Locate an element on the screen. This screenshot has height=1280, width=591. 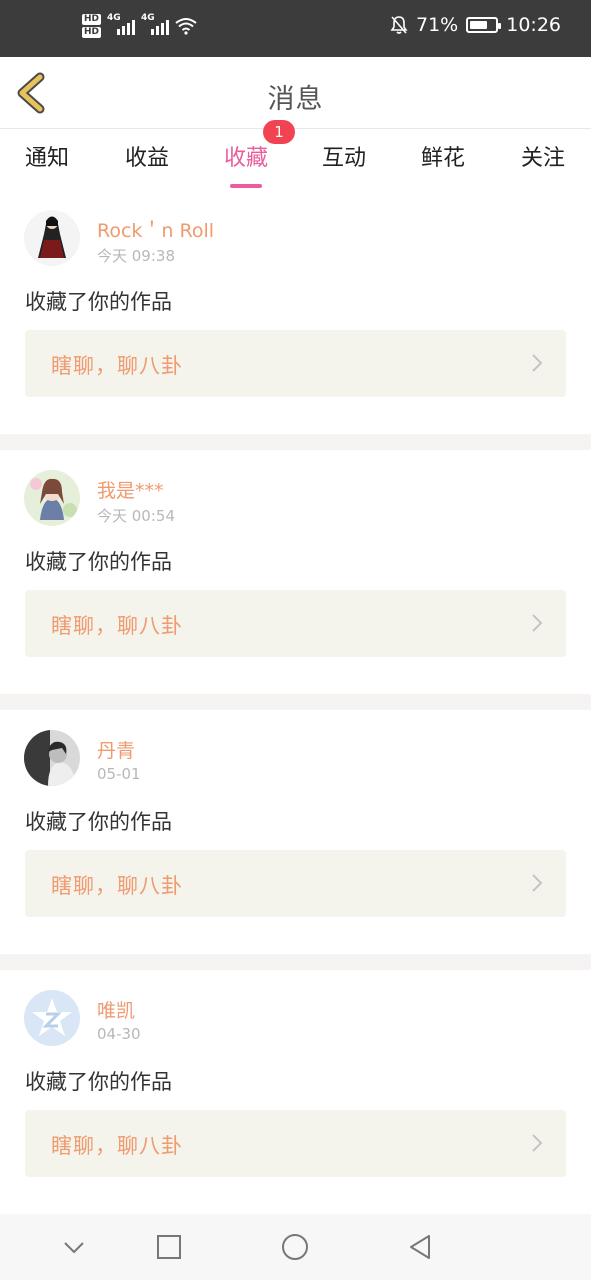
status-left: HD HD 4G 4G is located at coordinates (139, 25).